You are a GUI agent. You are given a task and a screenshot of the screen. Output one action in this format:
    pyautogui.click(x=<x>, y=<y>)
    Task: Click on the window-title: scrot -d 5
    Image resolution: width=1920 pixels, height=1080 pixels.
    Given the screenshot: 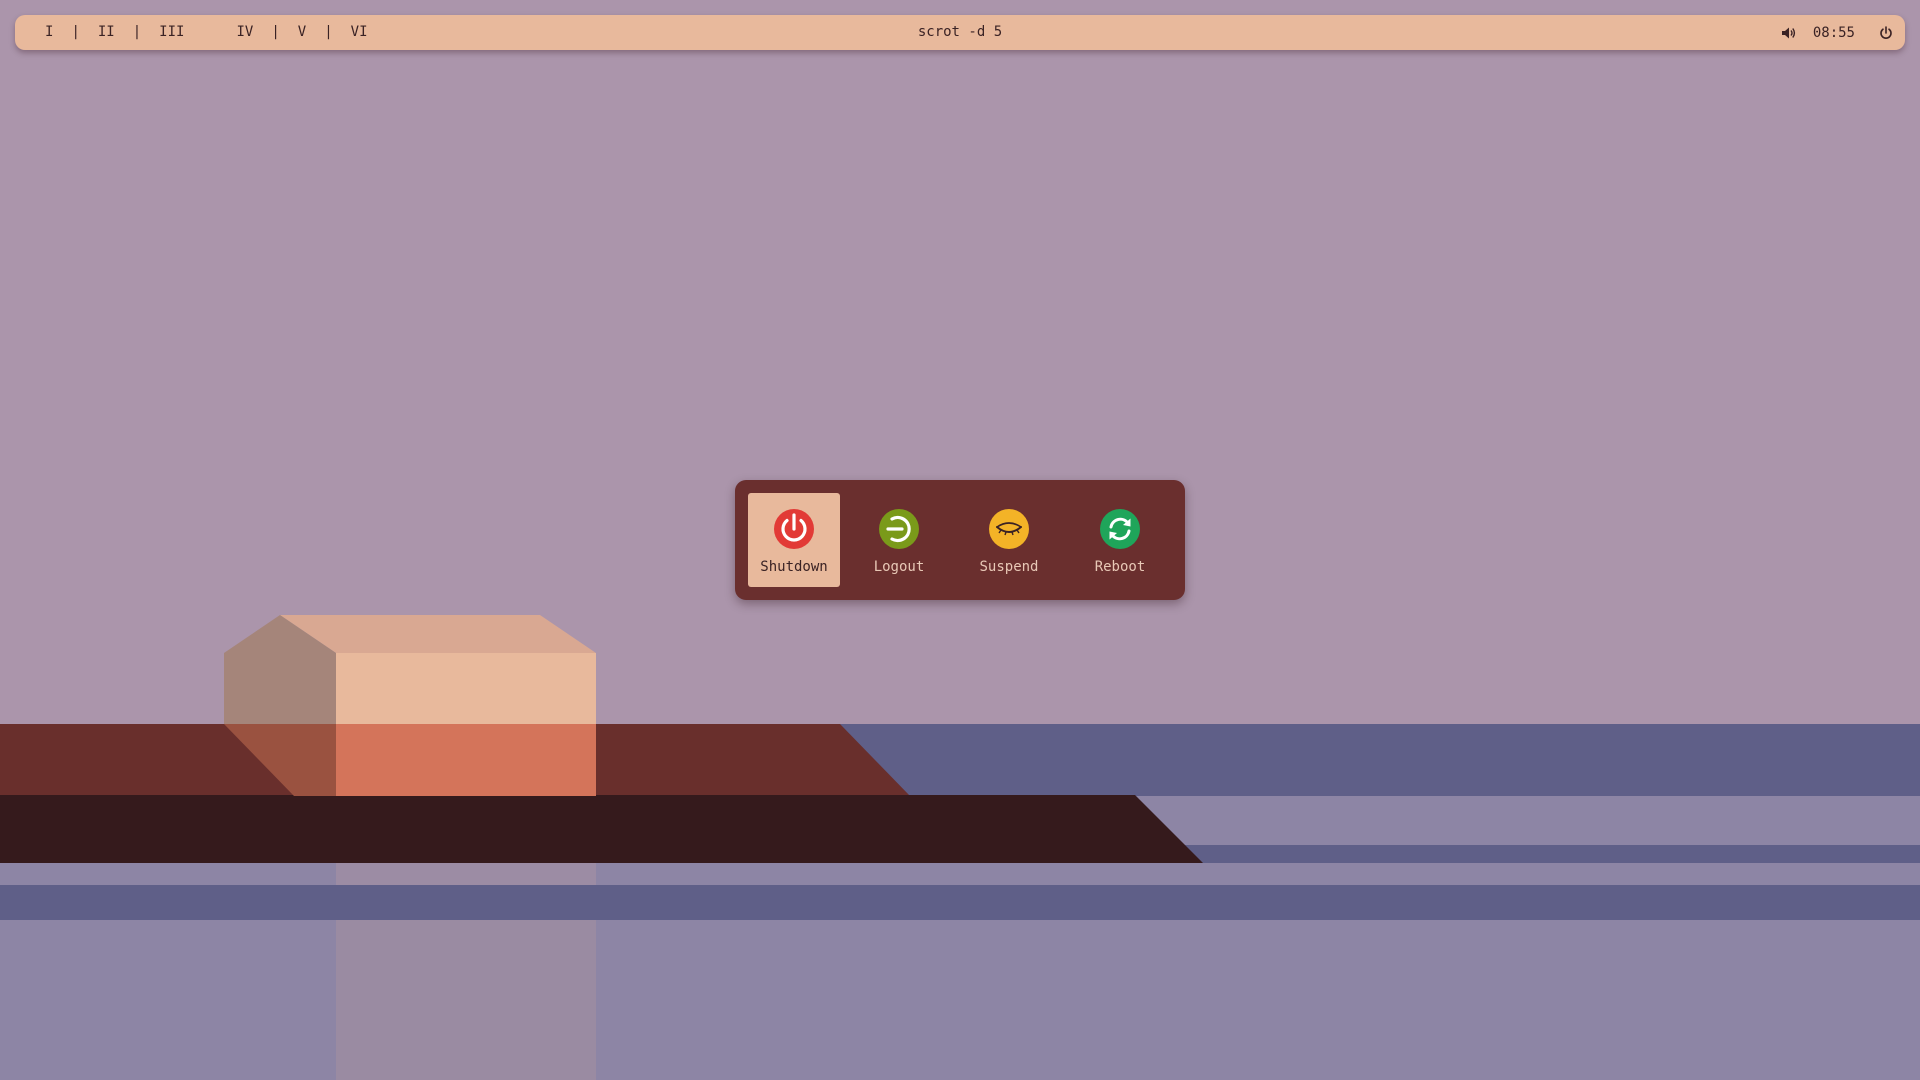 What is the action you would take?
    pyautogui.click(x=960, y=32)
    